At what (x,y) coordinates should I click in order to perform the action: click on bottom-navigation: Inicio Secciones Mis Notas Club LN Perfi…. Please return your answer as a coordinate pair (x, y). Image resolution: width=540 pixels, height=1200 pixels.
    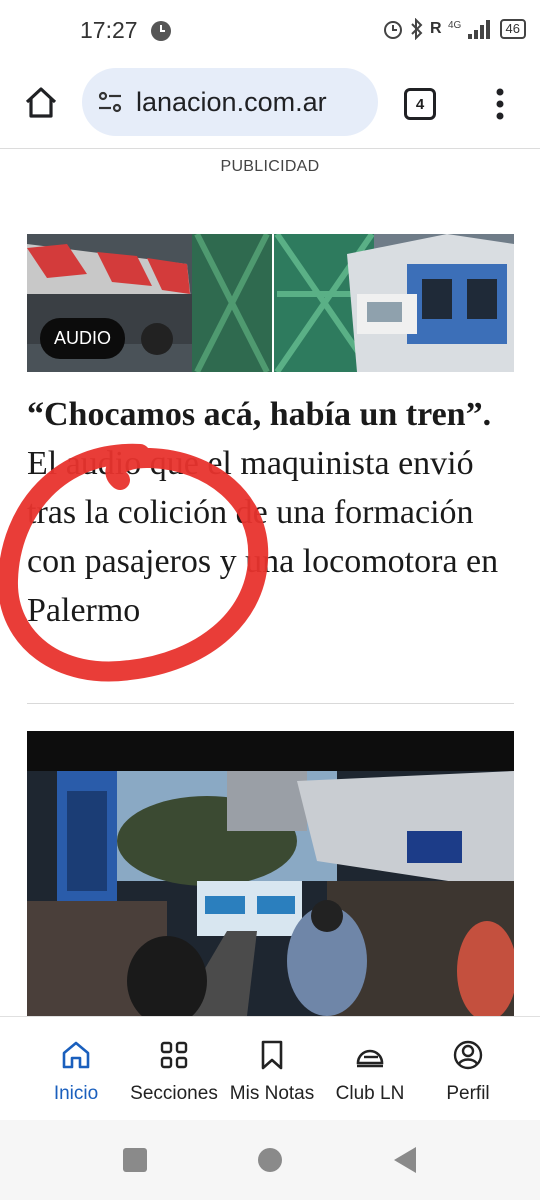
    Looking at the image, I should click on (270, 1068).